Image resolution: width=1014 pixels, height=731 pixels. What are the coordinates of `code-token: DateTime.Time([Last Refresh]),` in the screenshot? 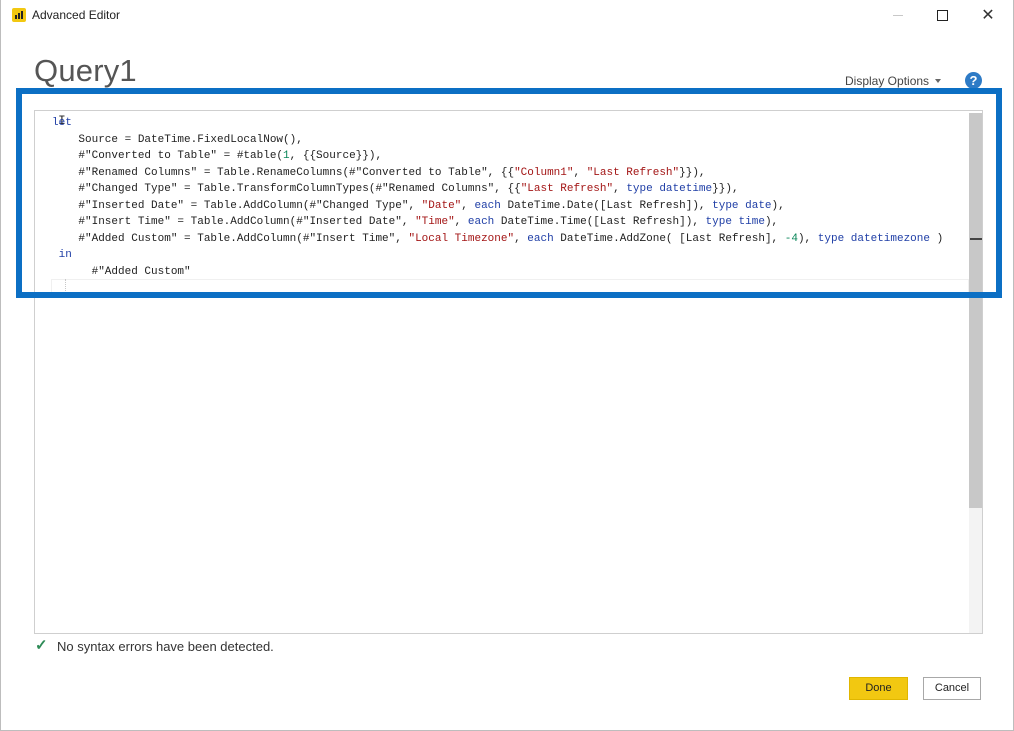 It's located at (600, 222).